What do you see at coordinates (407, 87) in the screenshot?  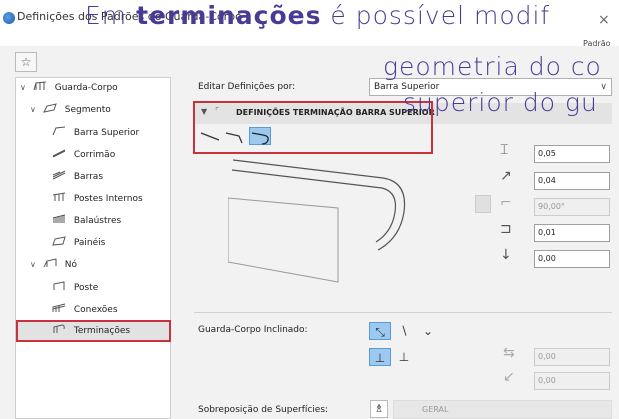 I see `select-value: Barra Superior` at bounding box center [407, 87].